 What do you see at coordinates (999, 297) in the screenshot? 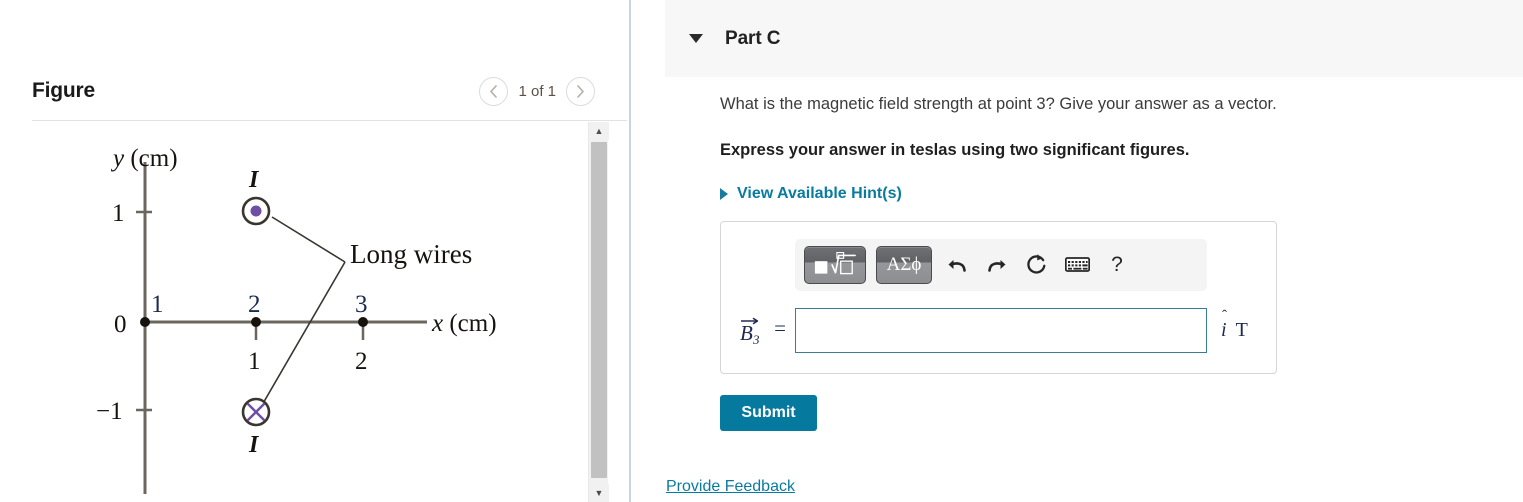
I see `answer-box: ΑΣϕ ? B 3 = ˆ i T` at bounding box center [999, 297].